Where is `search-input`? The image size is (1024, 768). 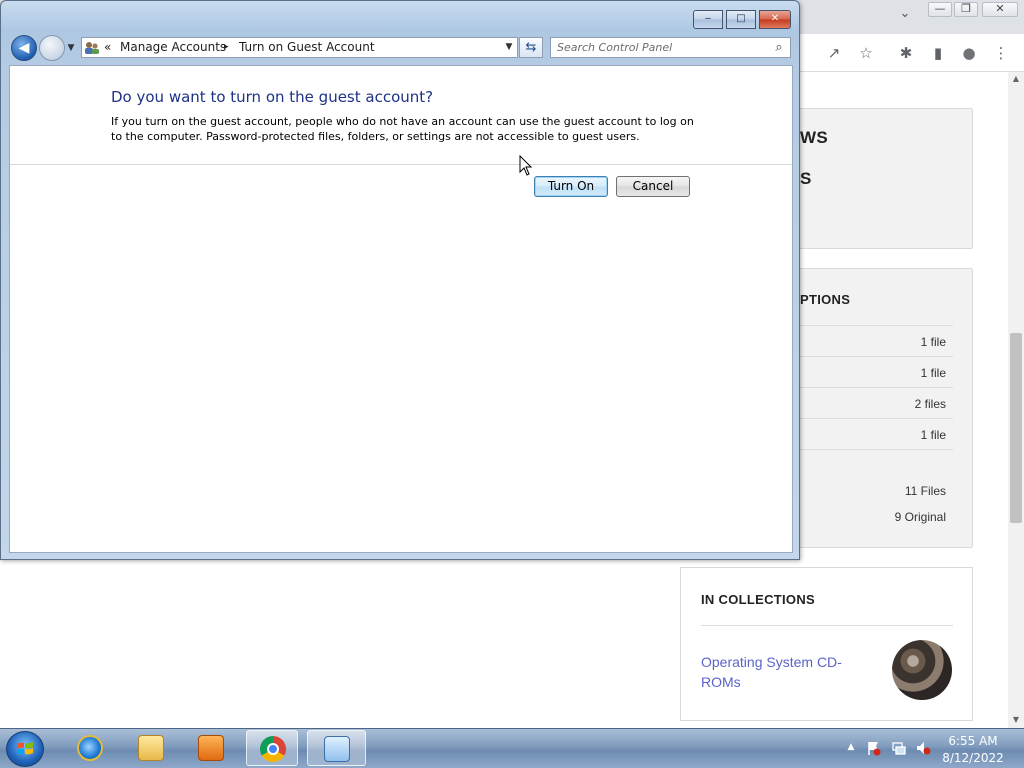 search-input is located at coordinates (659, 47).